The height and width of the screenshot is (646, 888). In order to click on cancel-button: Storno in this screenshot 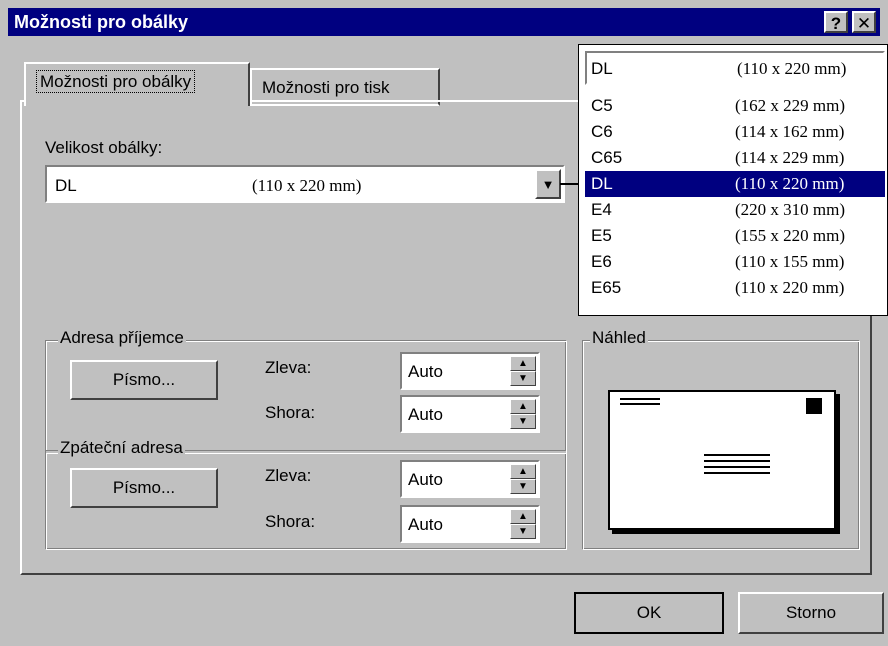, I will do `click(811, 613)`.